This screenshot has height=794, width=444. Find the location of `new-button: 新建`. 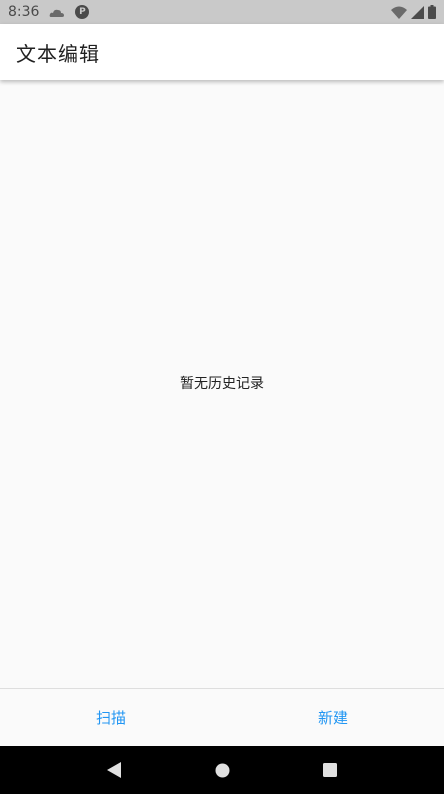

new-button: 新建 is located at coordinates (333, 717).